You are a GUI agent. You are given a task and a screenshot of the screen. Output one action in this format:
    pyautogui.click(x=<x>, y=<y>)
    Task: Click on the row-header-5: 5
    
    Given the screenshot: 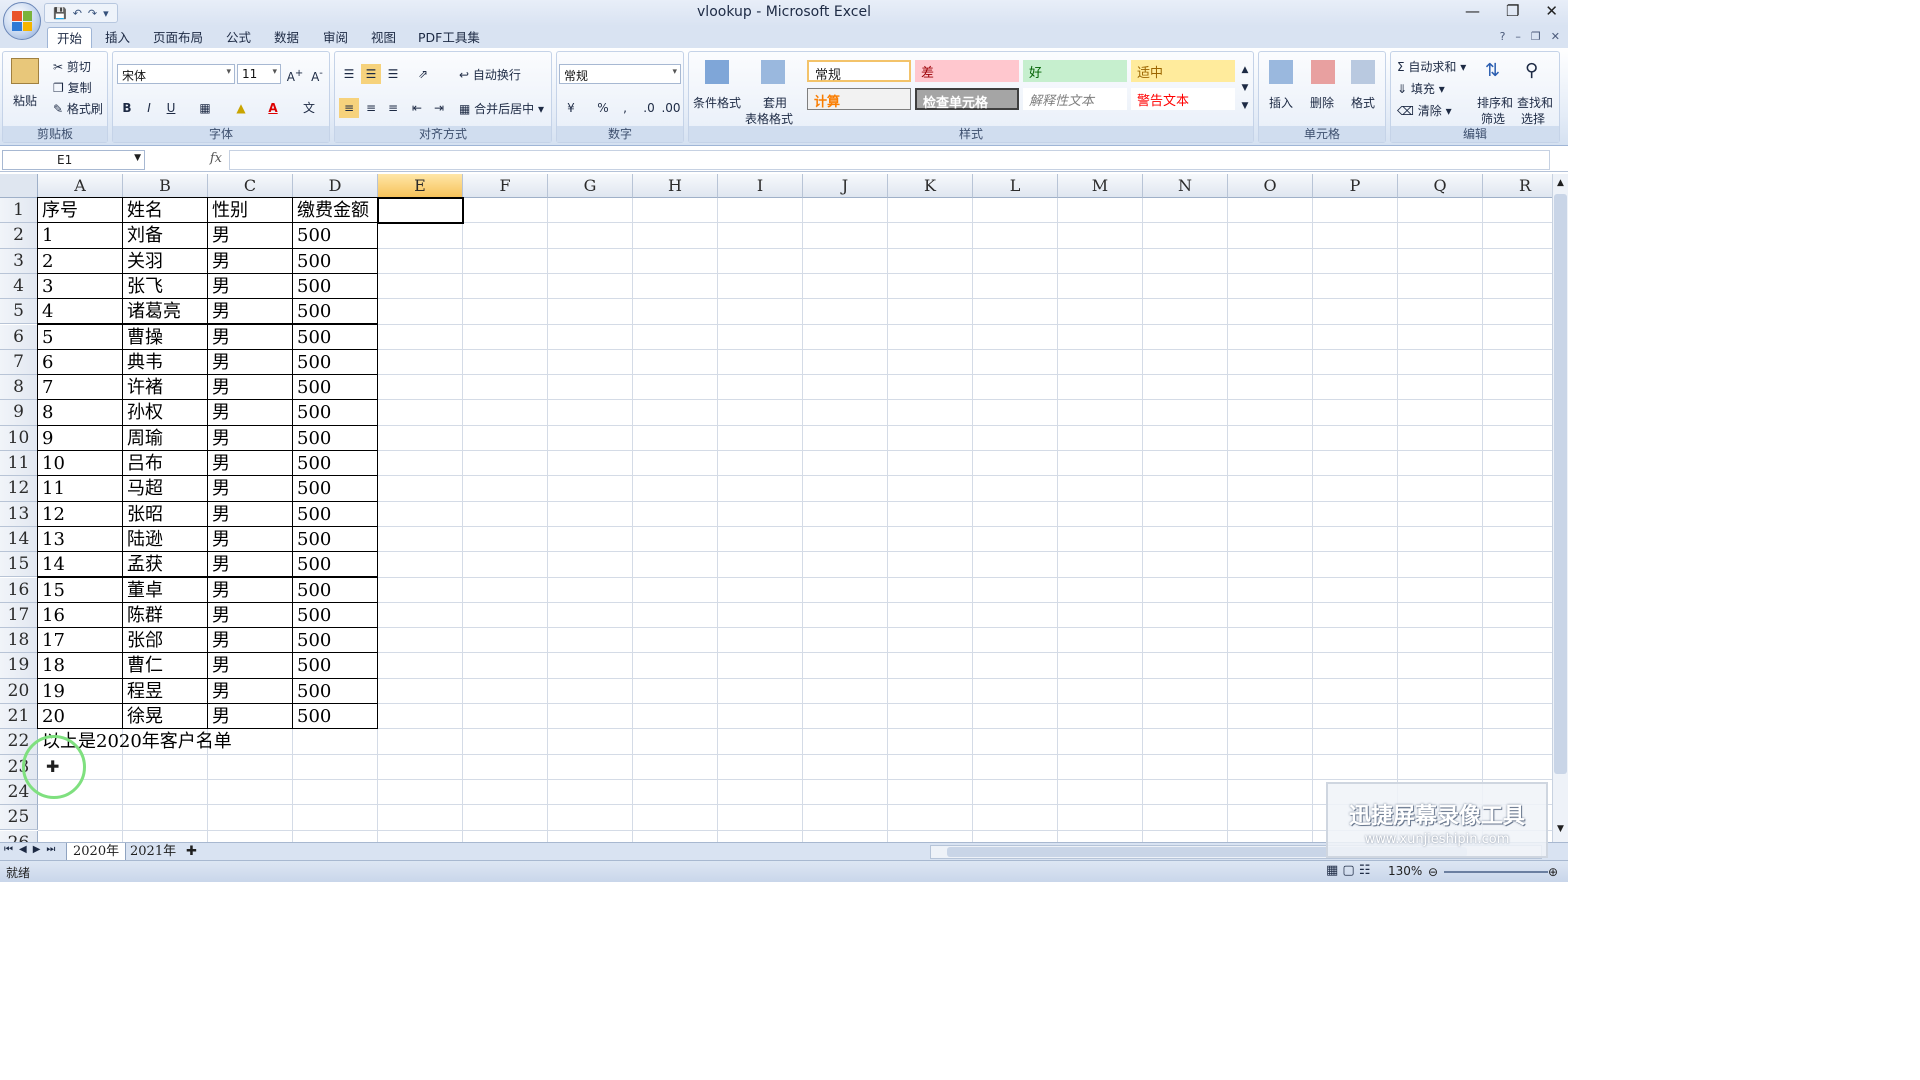 What is the action you would take?
    pyautogui.click(x=19, y=312)
    